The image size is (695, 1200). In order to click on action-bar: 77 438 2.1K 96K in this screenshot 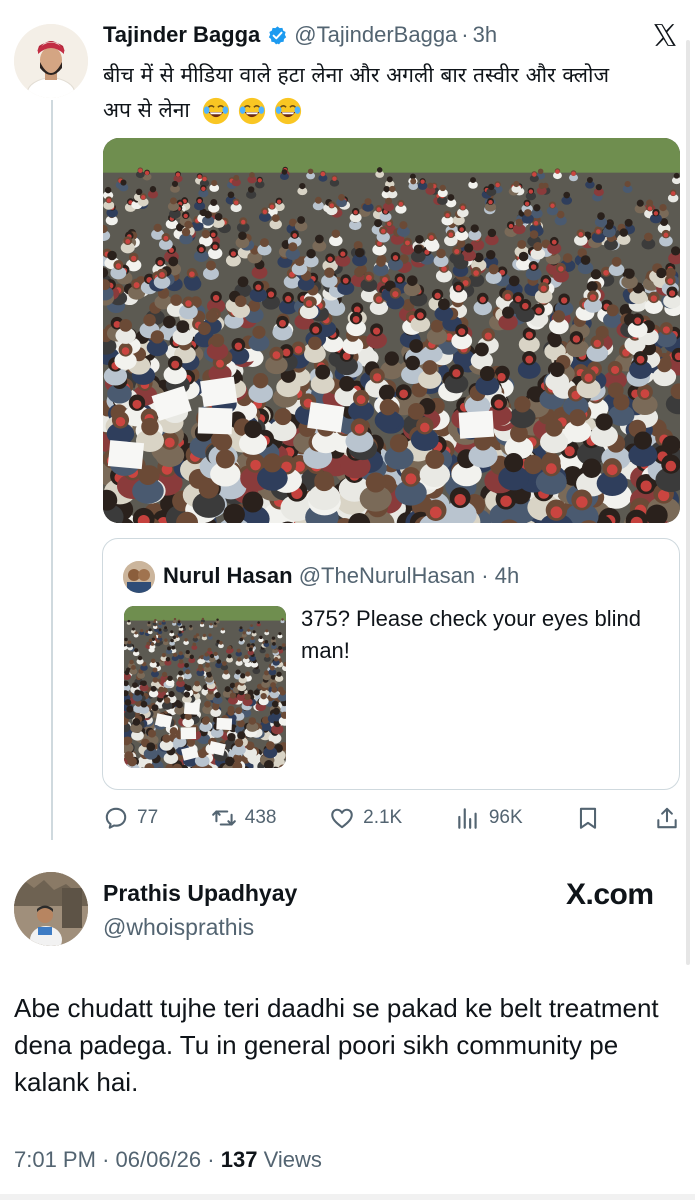, I will do `click(391, 818)`.